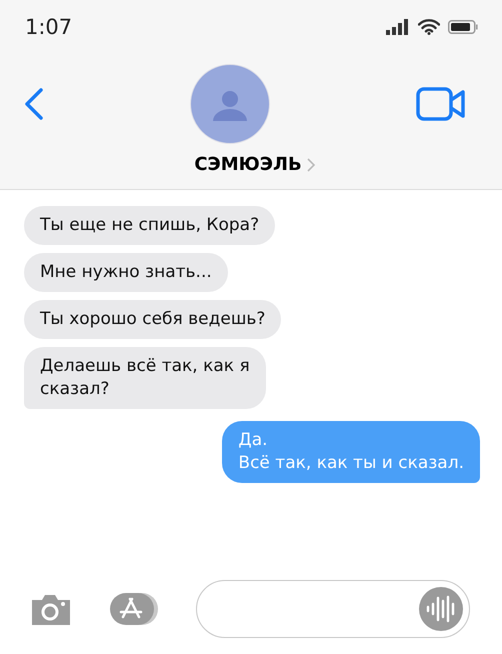  What do you see at coordinates (333, 609) in the screenshot?
I see `message-input-field` at bounding box center [333, 609].